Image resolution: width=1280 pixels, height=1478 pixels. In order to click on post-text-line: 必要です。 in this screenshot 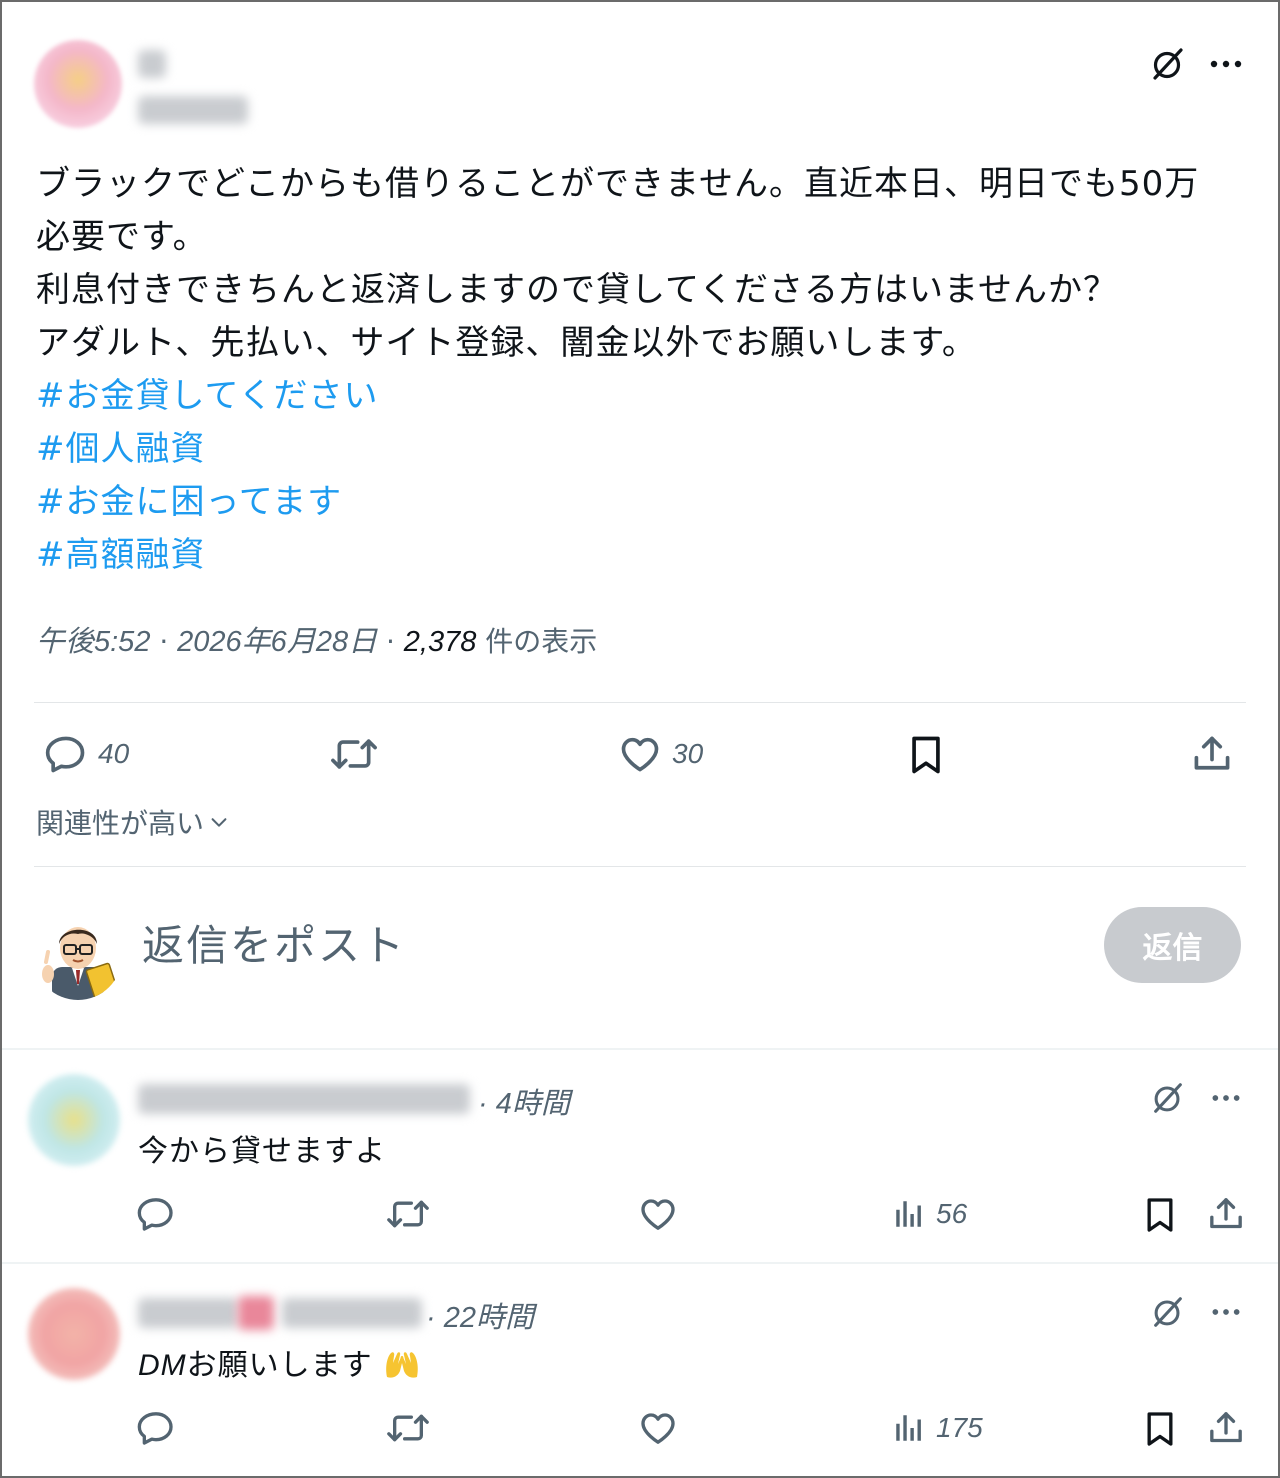, I will do `click(122, 237)`.